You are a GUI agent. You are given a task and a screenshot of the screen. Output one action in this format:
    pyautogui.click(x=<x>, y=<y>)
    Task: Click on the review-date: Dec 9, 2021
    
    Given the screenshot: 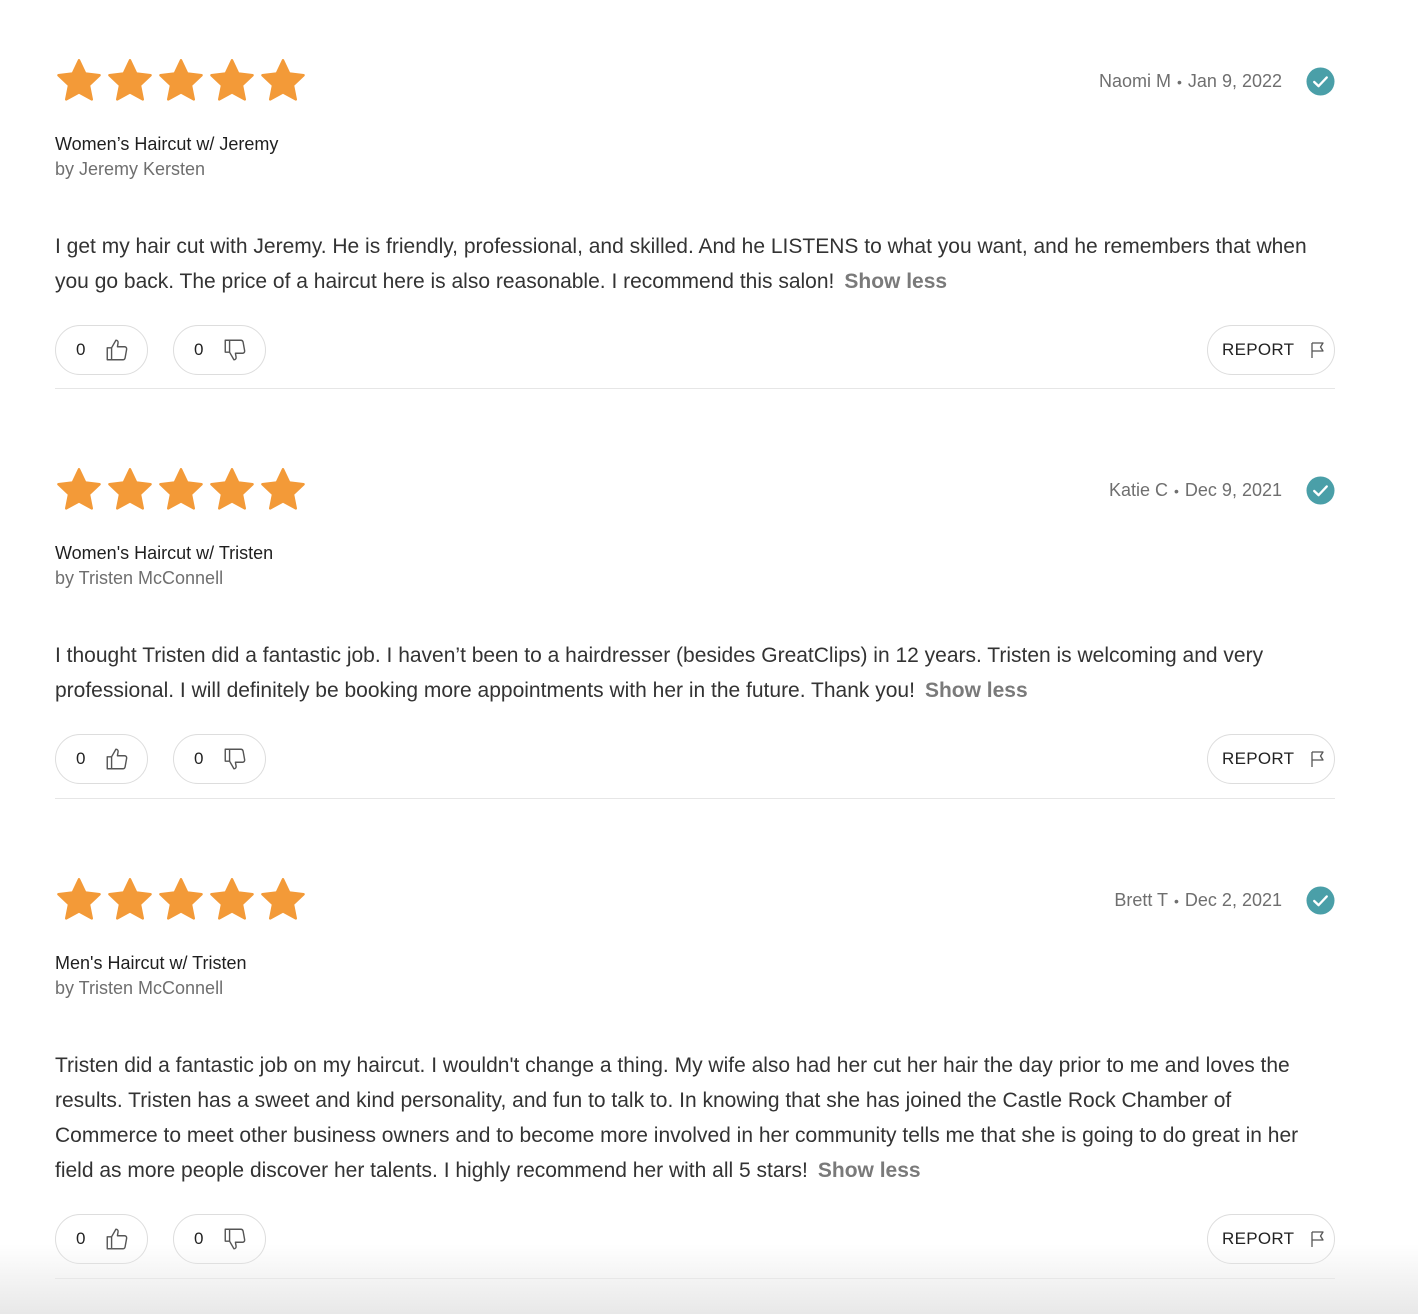 What is the action you would take?
    pyautogui.click(x=1233, y=490)
    